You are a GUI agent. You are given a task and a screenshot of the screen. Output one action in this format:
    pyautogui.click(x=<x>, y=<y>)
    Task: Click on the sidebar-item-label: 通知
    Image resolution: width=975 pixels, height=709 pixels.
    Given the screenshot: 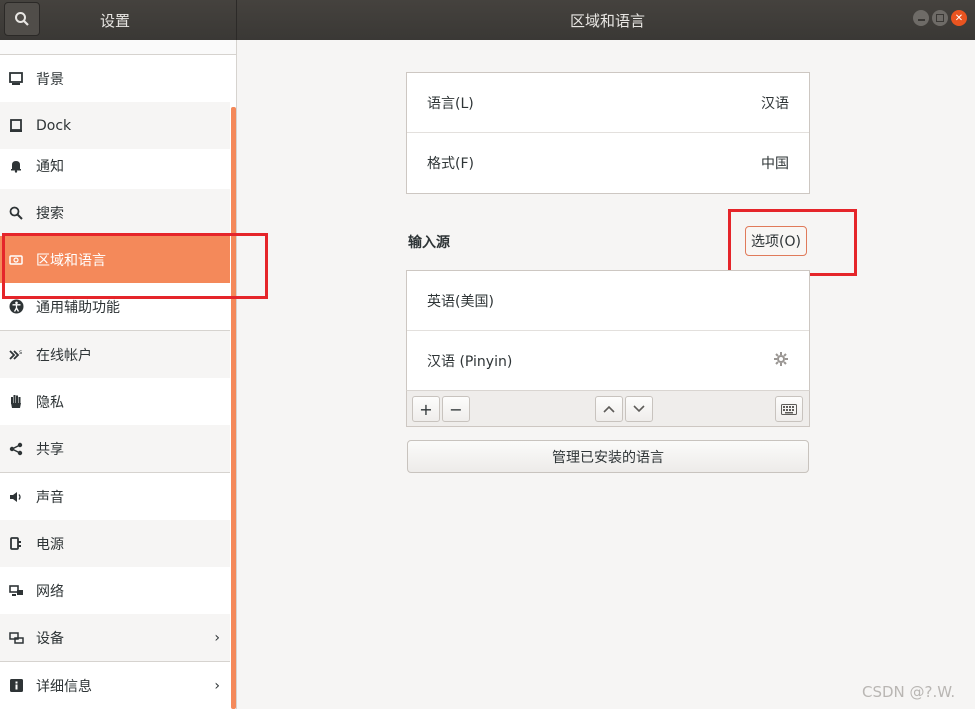 What is the action you would take?
    pyautogui.click(x=50, y=166)
    